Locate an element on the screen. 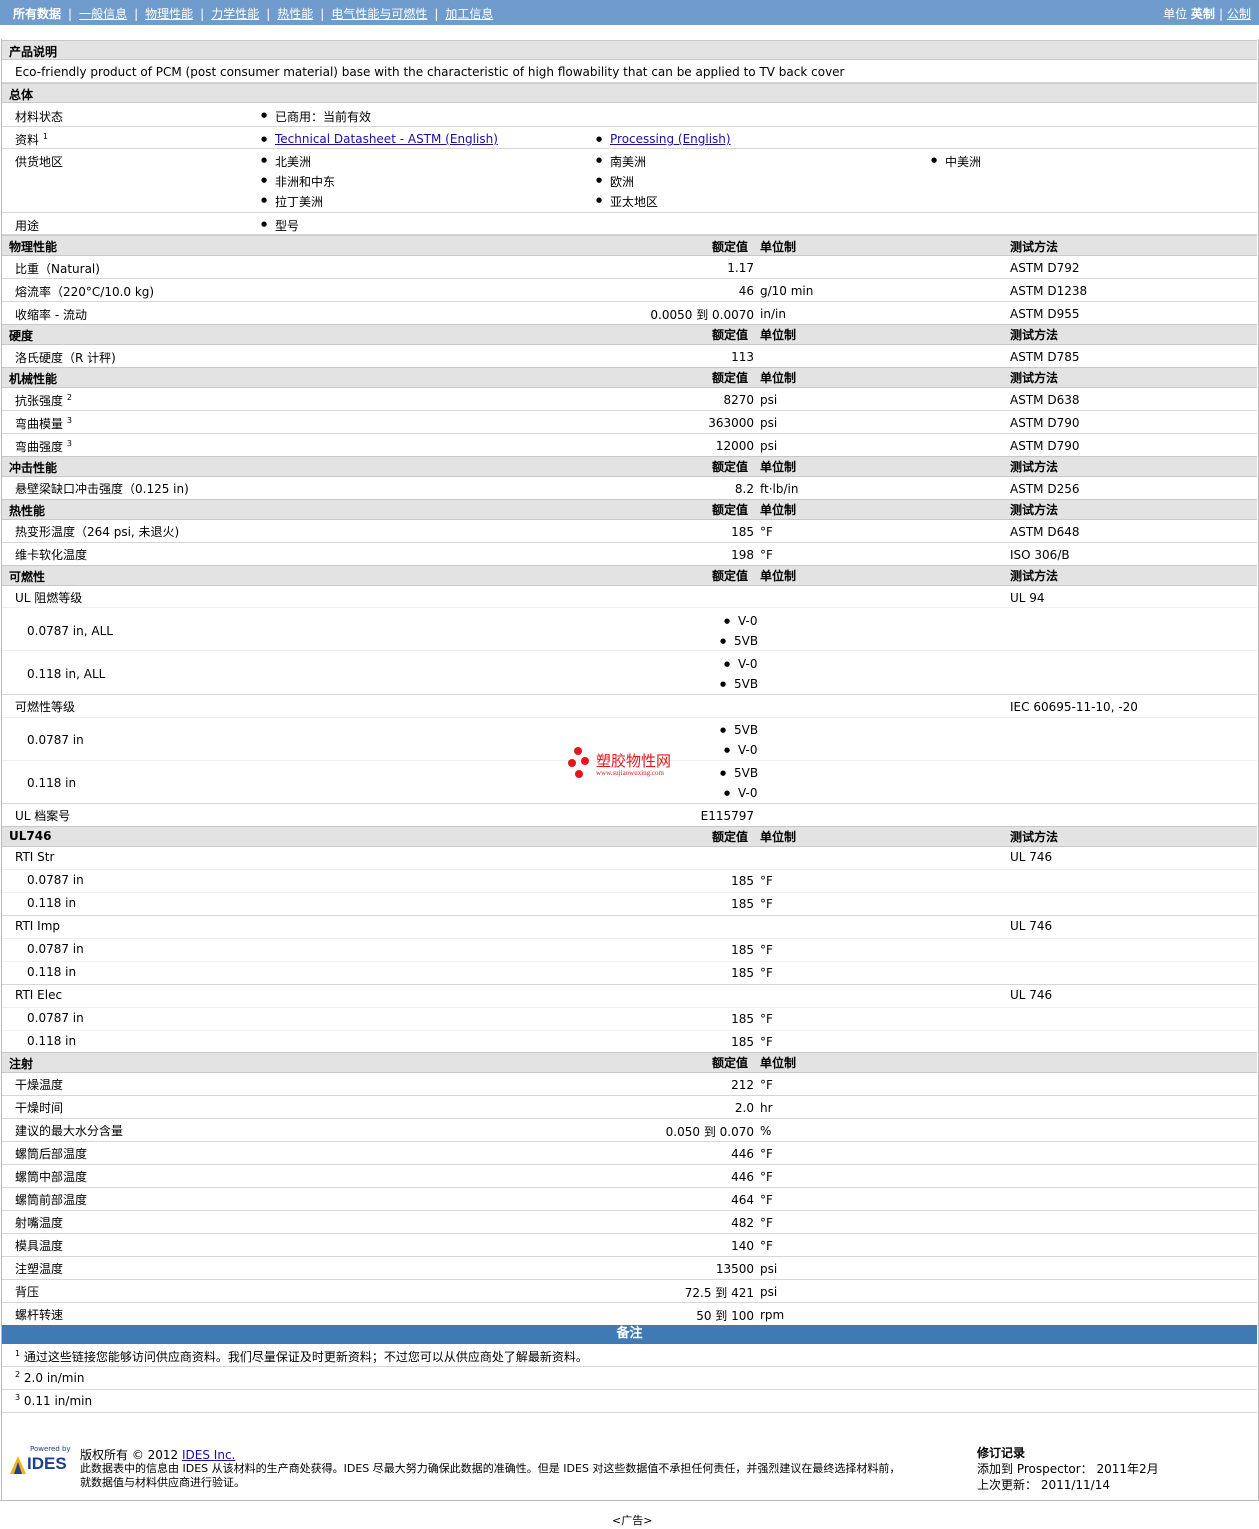 This screenshot has width=1259, height=1529. ul-file-row: UL 档案号 E115797 is located at coordinates (629, 815).